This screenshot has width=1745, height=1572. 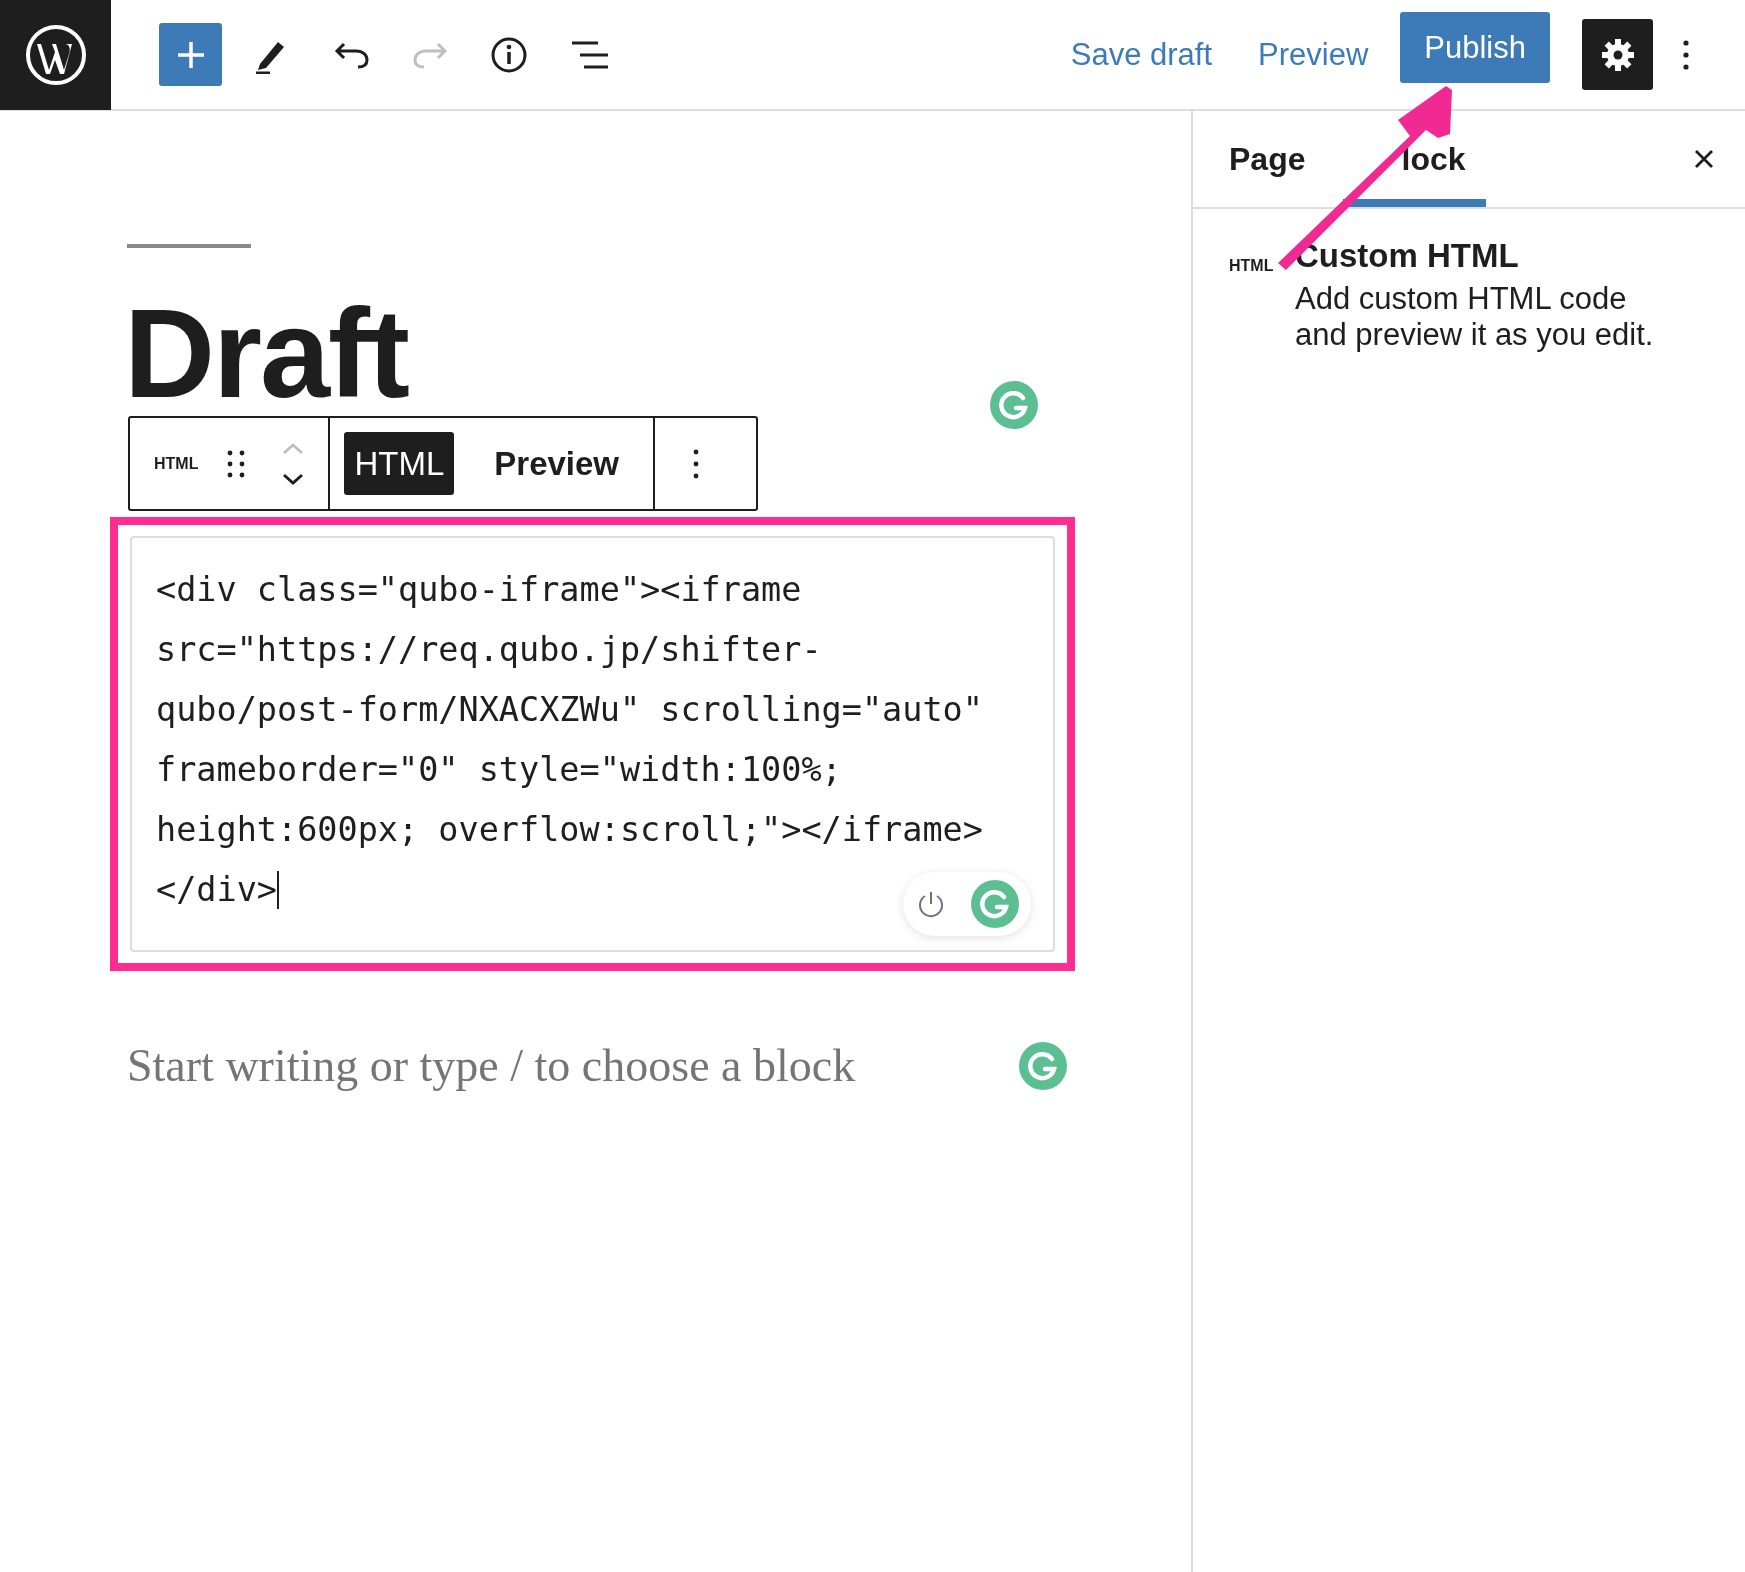 I want to click on settings-icon, so click(x=1617, y=54).